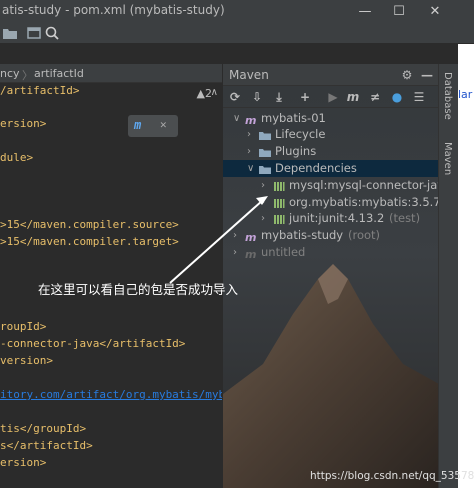 The image size is (474, 488). I want to click on tree-item: › Plugins, so click(330, 151).